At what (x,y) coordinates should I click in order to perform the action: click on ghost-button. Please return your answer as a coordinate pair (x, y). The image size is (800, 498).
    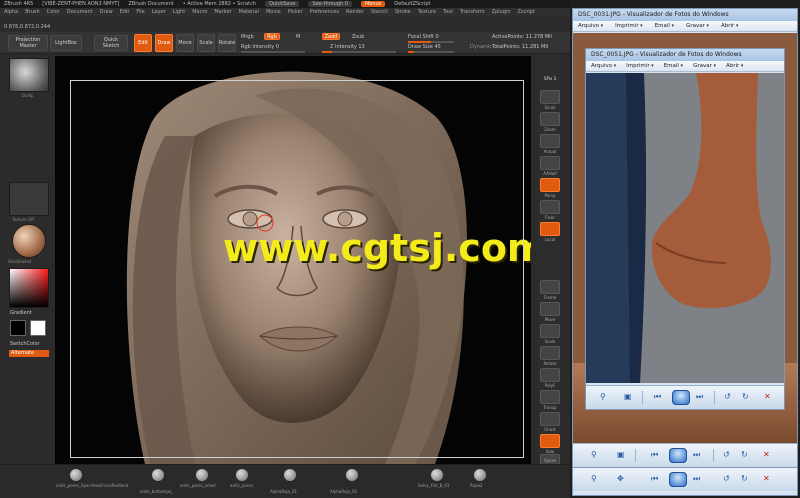
    Looking at the image, I should click on (550, 419).